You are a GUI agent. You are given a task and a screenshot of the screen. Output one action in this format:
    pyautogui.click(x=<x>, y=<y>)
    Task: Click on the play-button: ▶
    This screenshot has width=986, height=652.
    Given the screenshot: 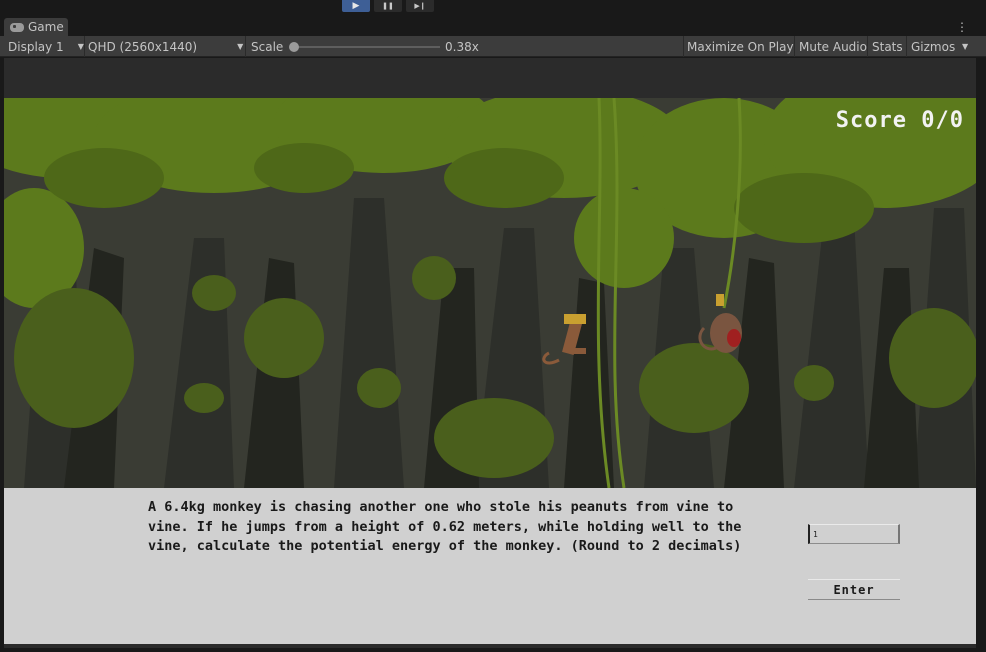 What is the action you would take?
    pyautogui.click(x=356, y=6)
    